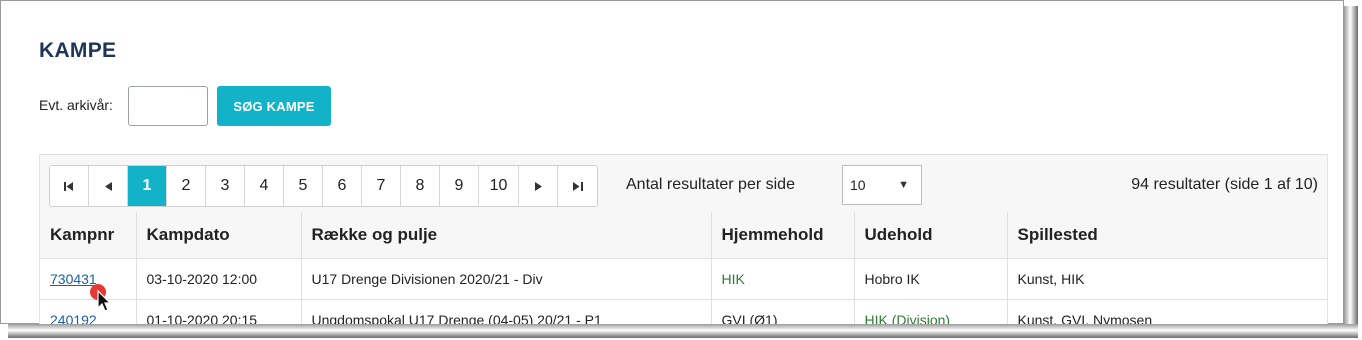 Image resolution: width=1362 pixels, height=340 pixels. What do you see at coordinates (1224, 184) in the screenshot?
I see `result-summary: 94 resultater (side 1 af 10)` at bounding box center [1224, 184].